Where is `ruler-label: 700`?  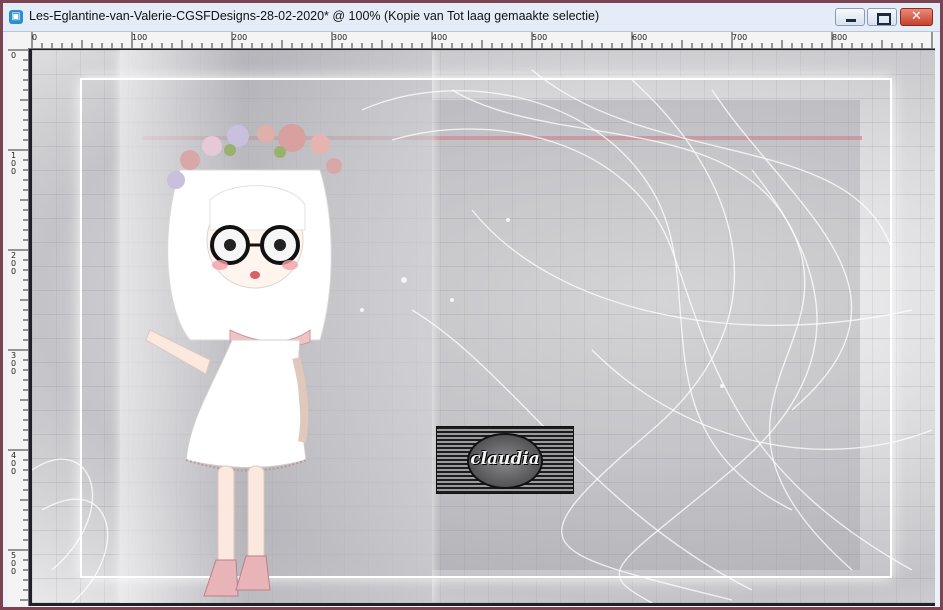 ruler-label: 700 is located at coordinates (740, 37).